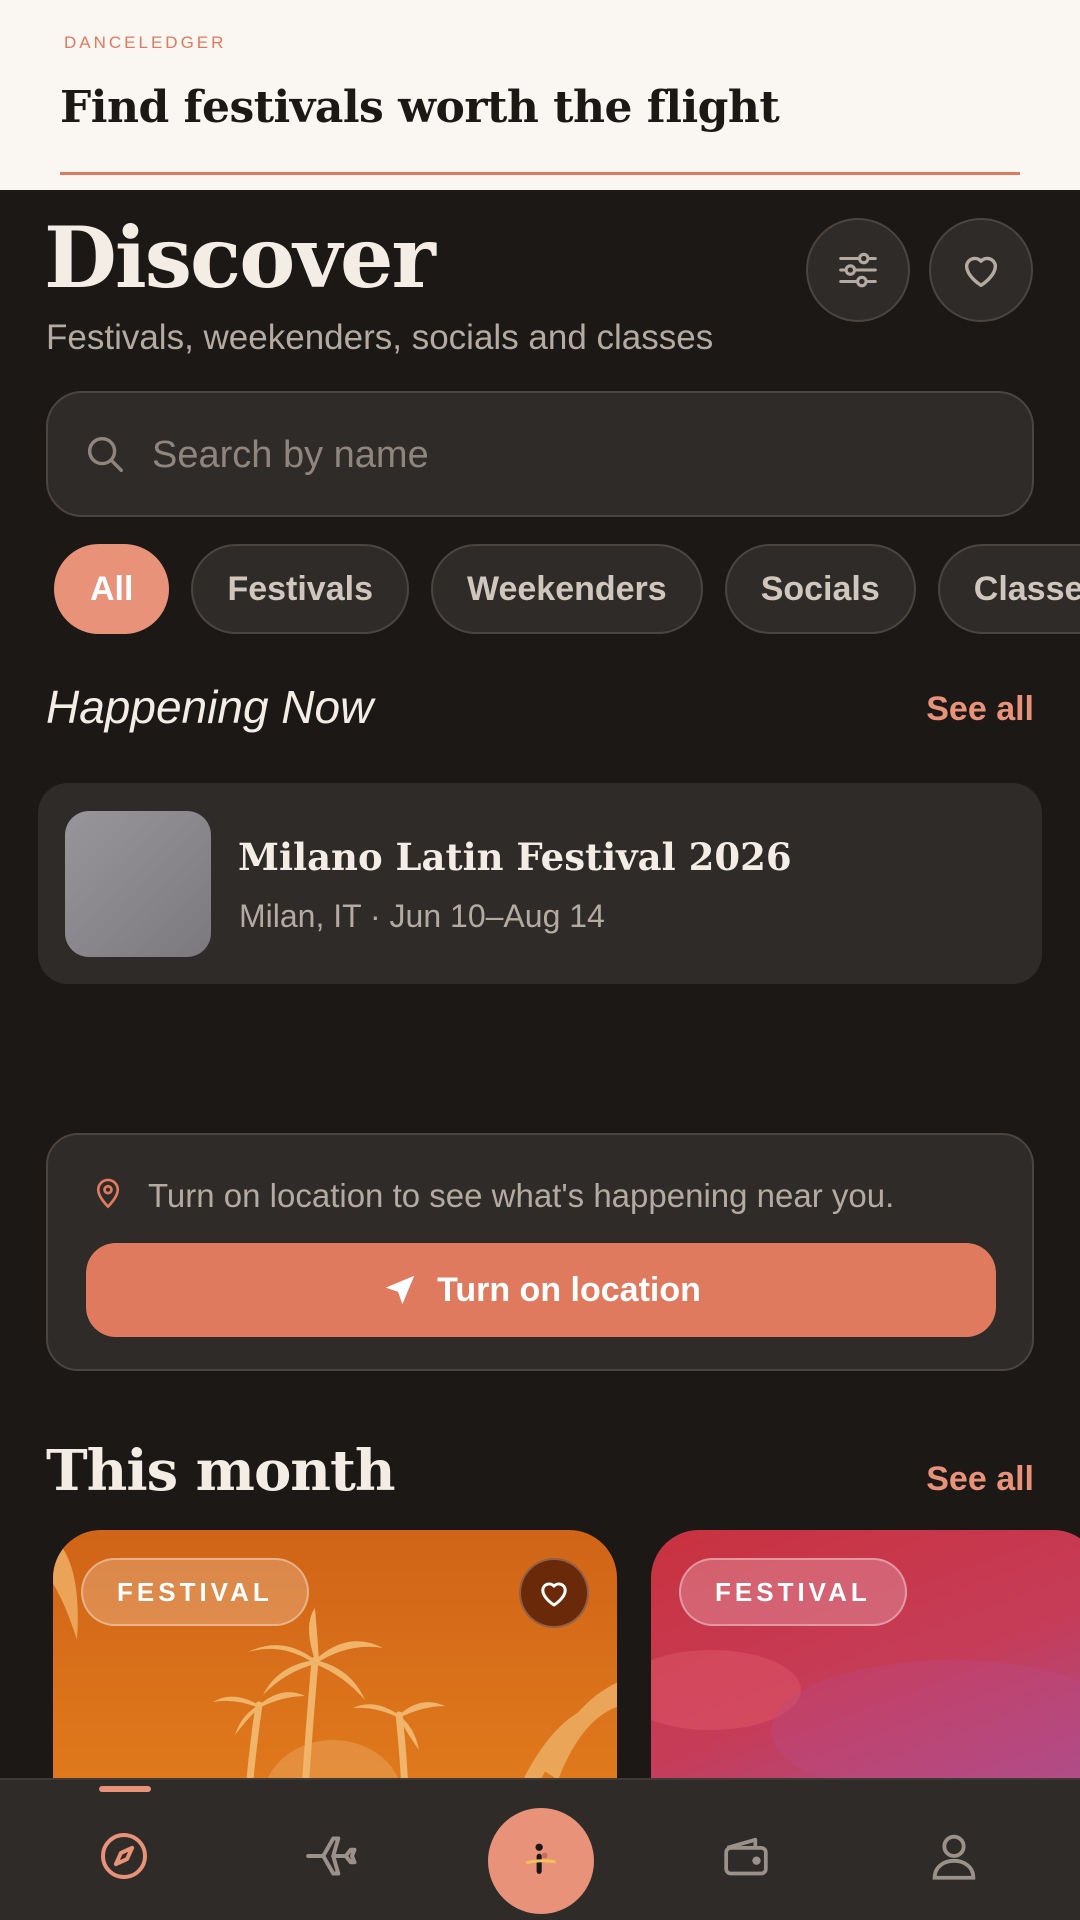  I want to click on favorites-button, so click(981, 270).